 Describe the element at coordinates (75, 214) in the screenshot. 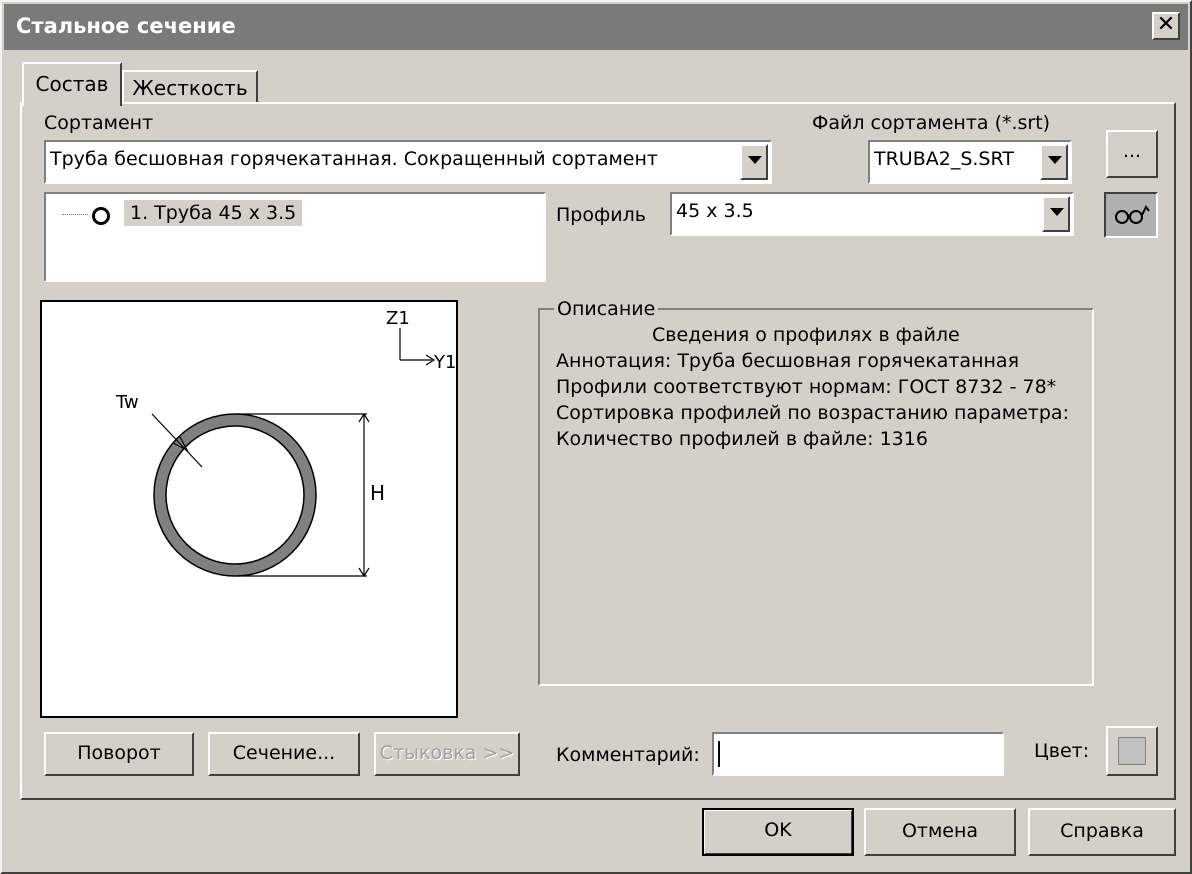

I see `tree-connector` at that location.